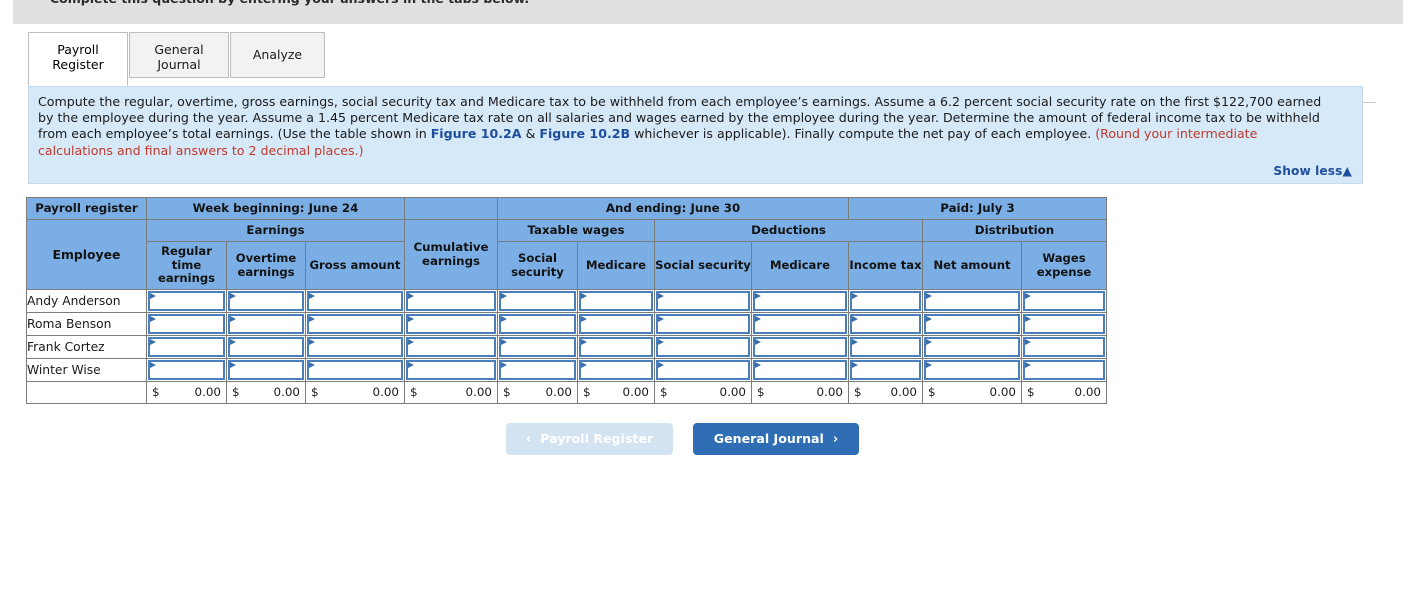  I want to click on show-less-toggle: Show less▲, so click(1312, 171).